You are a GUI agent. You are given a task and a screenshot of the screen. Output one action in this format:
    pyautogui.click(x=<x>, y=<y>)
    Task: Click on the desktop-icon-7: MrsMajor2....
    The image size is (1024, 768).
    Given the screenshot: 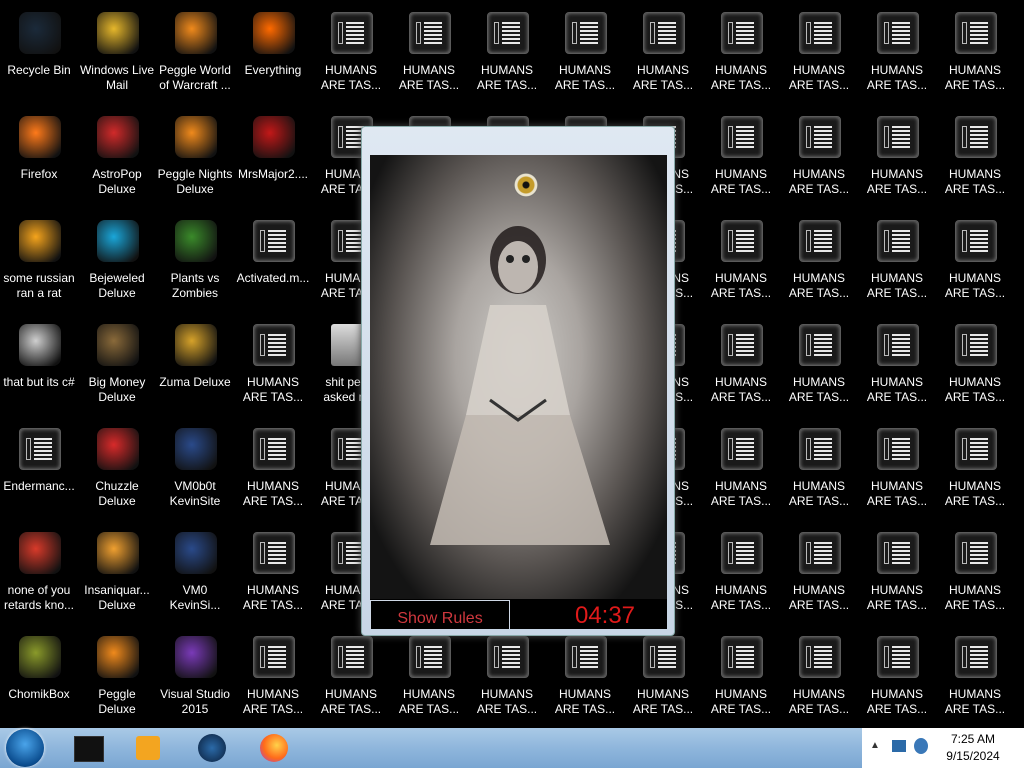 What is the action you would take?
    pyautogui.click(x=273, y=162)
    